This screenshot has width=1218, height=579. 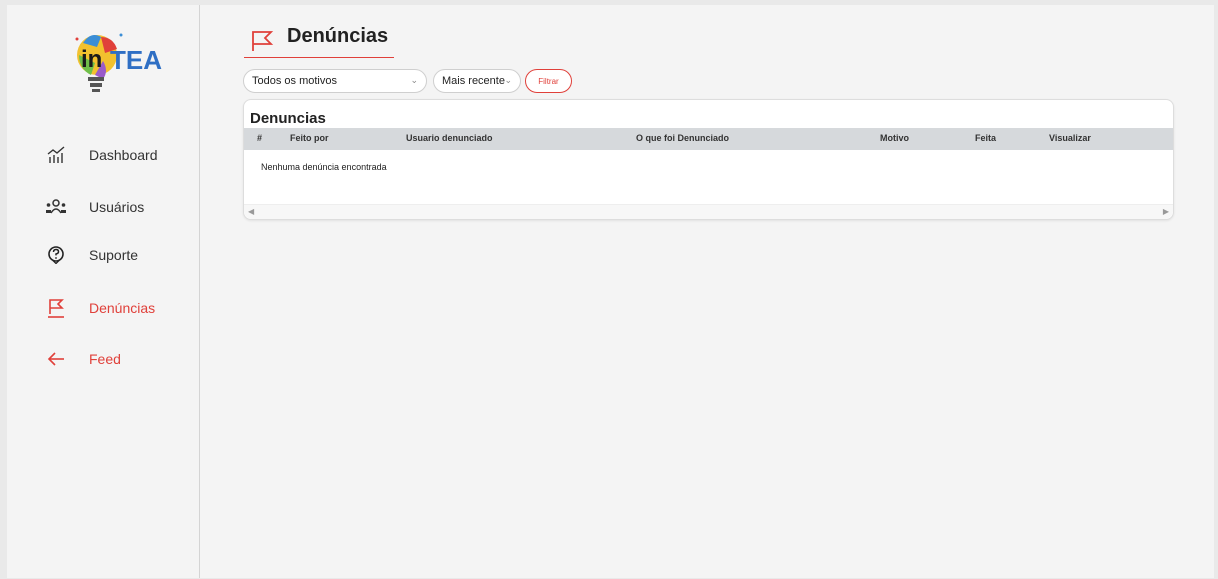 What do you see at coordinates (56, 207) in the screenshot?
I see `users-icon` at bounding box center [56, 207].